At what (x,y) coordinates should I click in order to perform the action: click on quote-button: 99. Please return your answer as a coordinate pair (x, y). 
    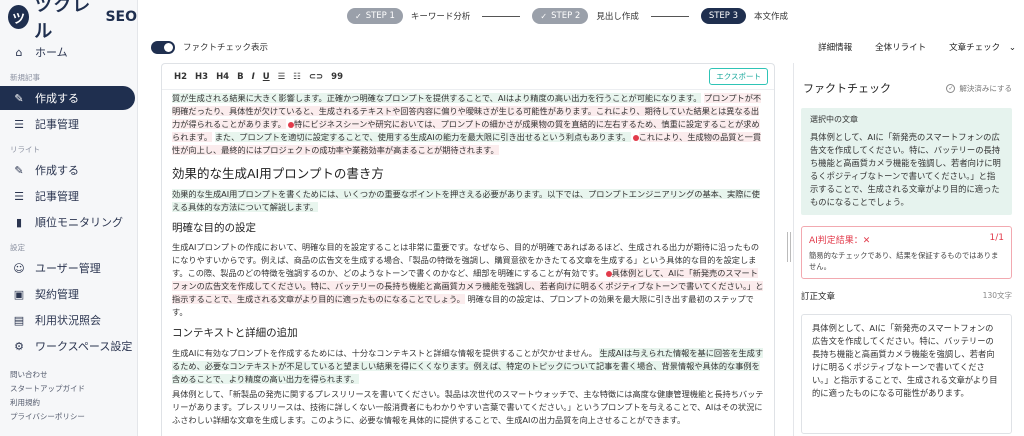
    Looking at the image, I should click on (337, 77).